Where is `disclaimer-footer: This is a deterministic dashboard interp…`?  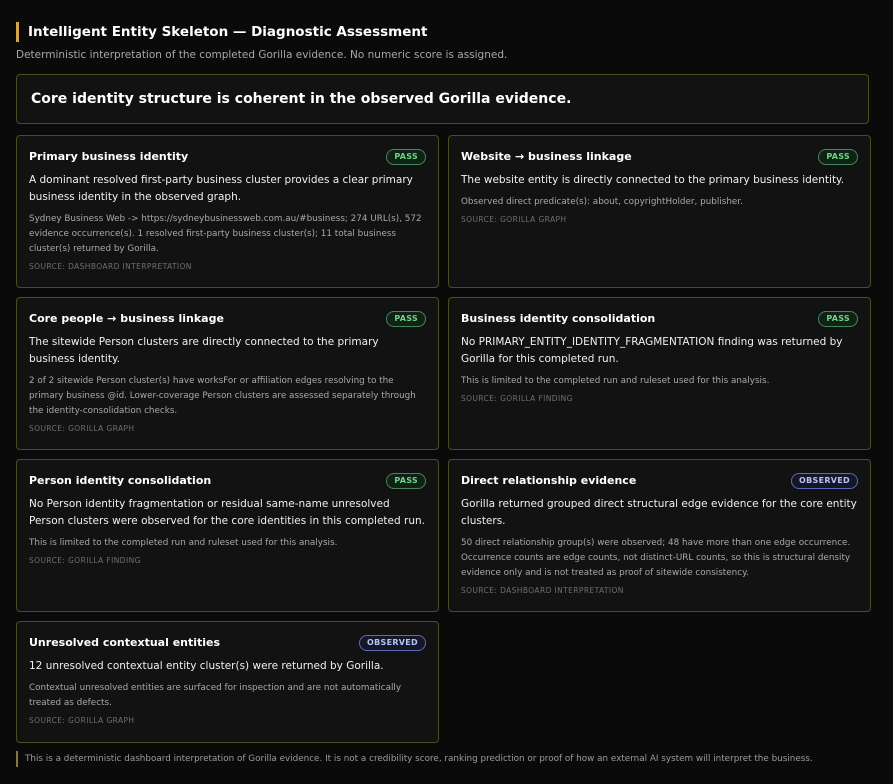 disclaimer-footer: This is a deterministic dashboard interp… is located at coordinates (414, 759).